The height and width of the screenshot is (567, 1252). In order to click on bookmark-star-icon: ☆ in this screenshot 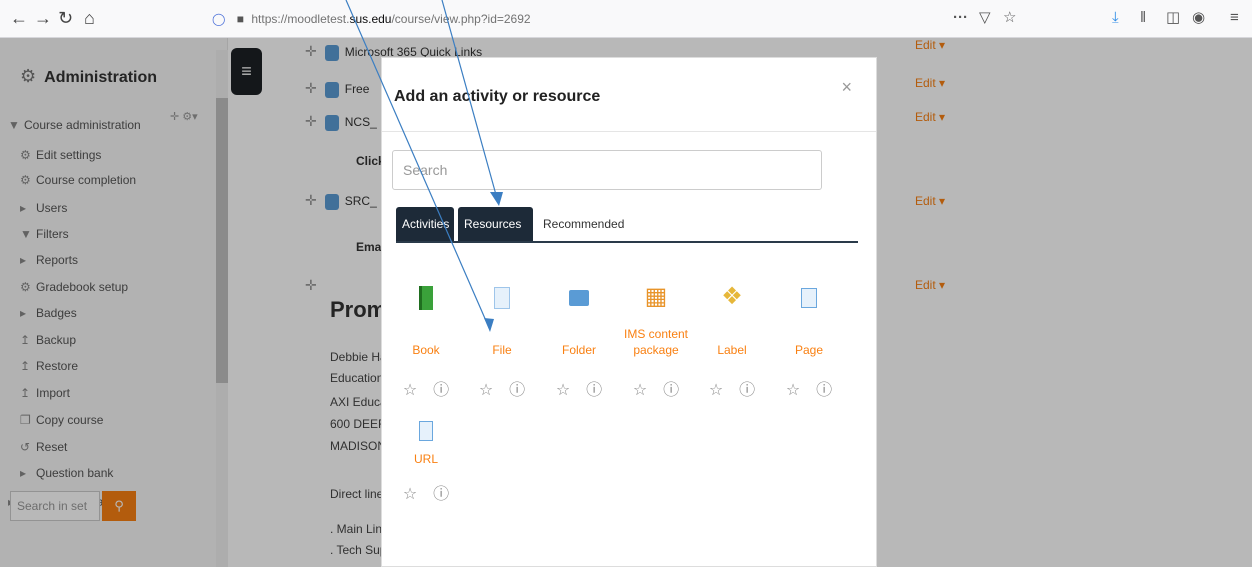, I will do `click(1009, 18)`.